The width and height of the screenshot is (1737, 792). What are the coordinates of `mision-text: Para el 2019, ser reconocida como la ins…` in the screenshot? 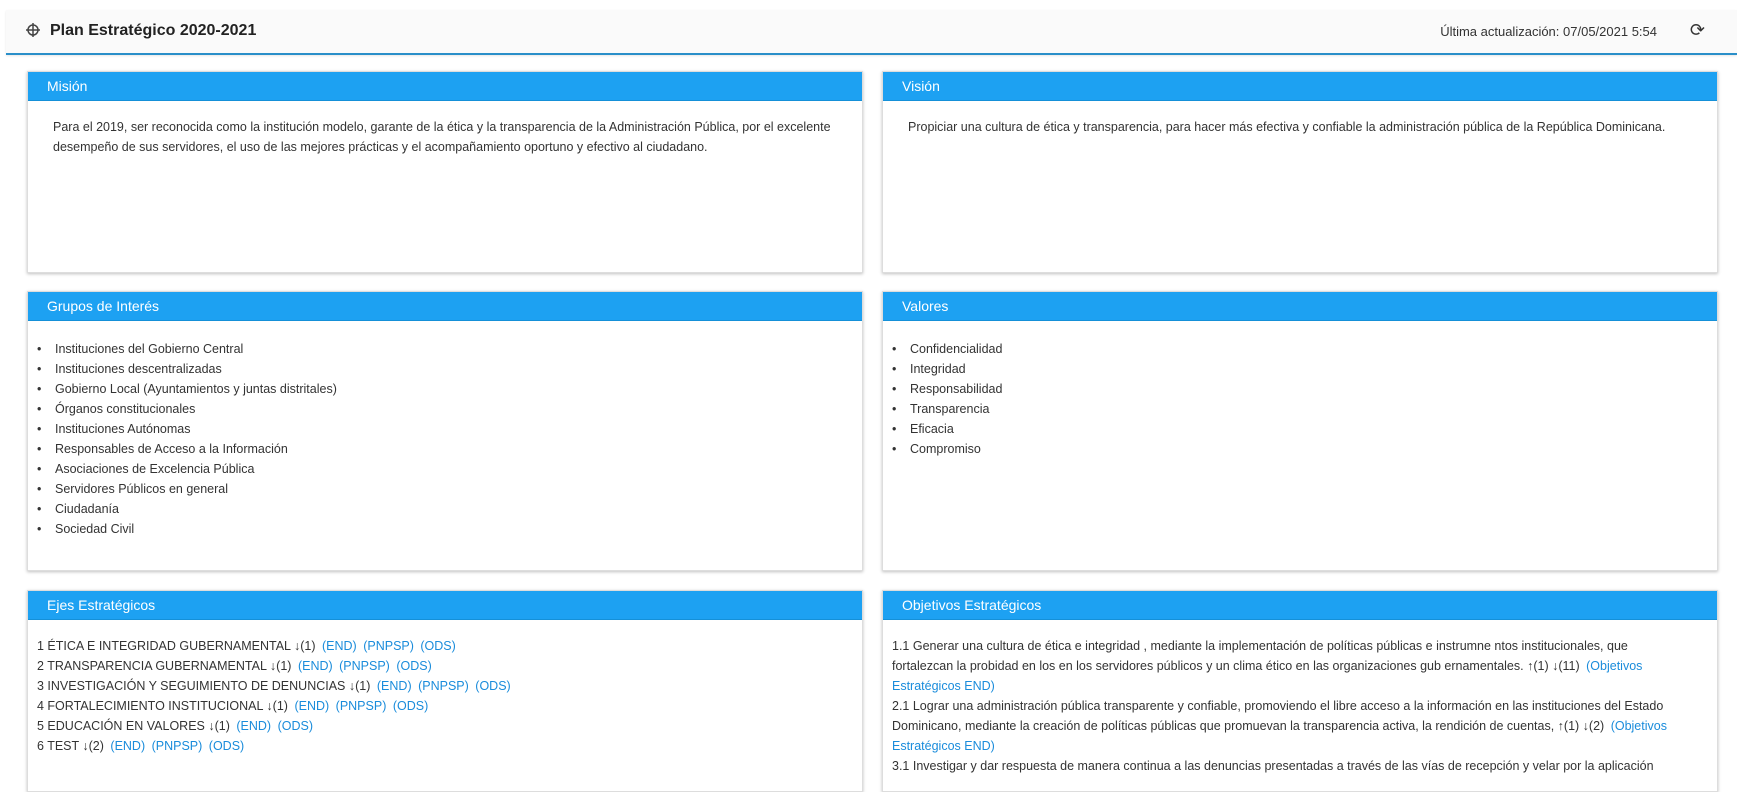 It's located at (442, 137).